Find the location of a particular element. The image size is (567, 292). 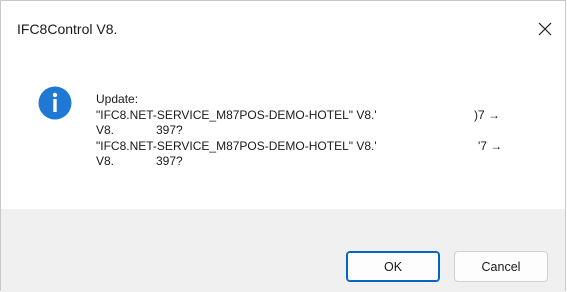

message-heading: Update: is located at coordinates (316, 100).